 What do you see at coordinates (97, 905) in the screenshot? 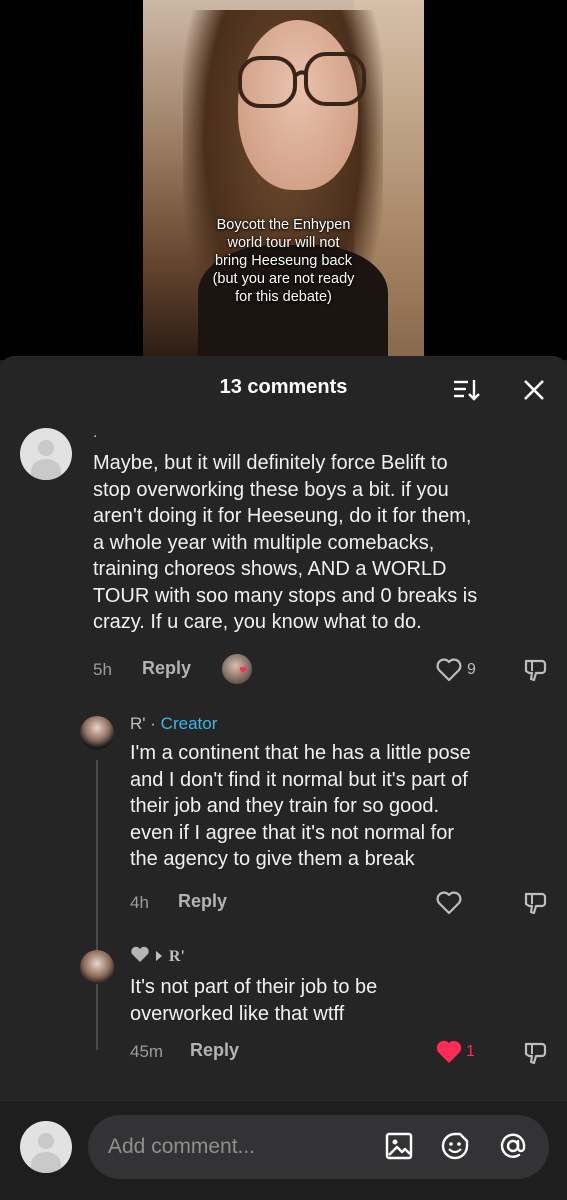
I see `thread-line` at bounding box center [97, 905].